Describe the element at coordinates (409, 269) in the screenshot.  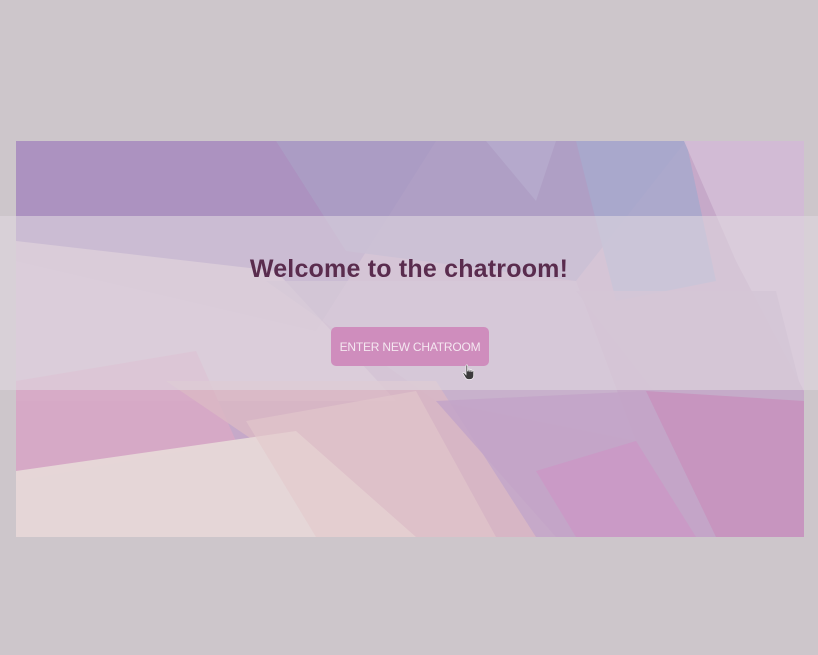
I see `page-title: Welcome to the chatroom!` at that location.